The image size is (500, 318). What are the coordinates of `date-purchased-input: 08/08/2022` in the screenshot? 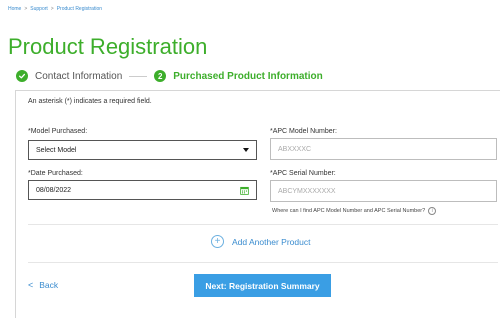 It's located at (142, 190).